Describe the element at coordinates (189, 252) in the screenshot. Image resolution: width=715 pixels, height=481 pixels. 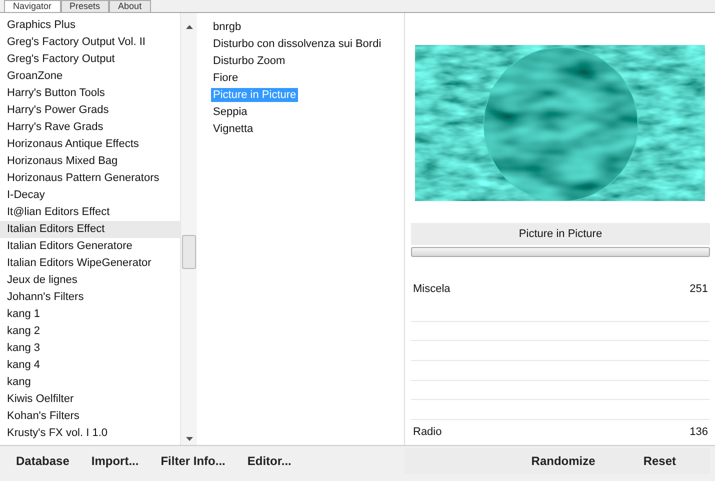
I see `scroll-thumb` at that location.